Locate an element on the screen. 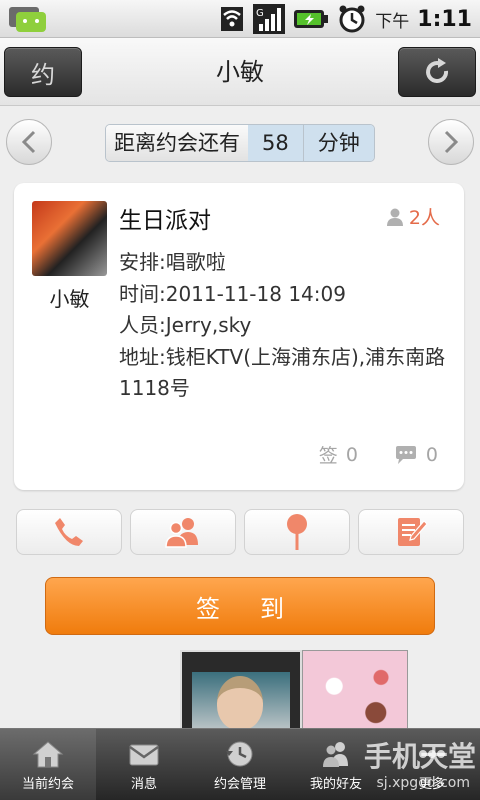 Image resolution: width=480 pixels, height=800 pixels. location-pin-icon is located at coordinates (297, 532).